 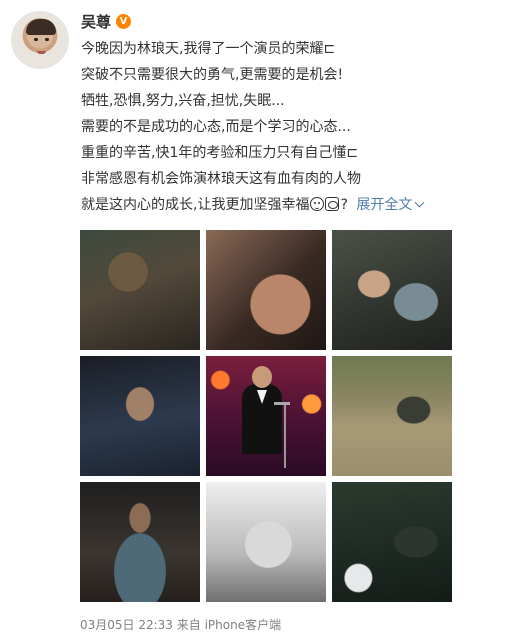 I want to click on photo-5-microphone, so click(x=282, y=435).